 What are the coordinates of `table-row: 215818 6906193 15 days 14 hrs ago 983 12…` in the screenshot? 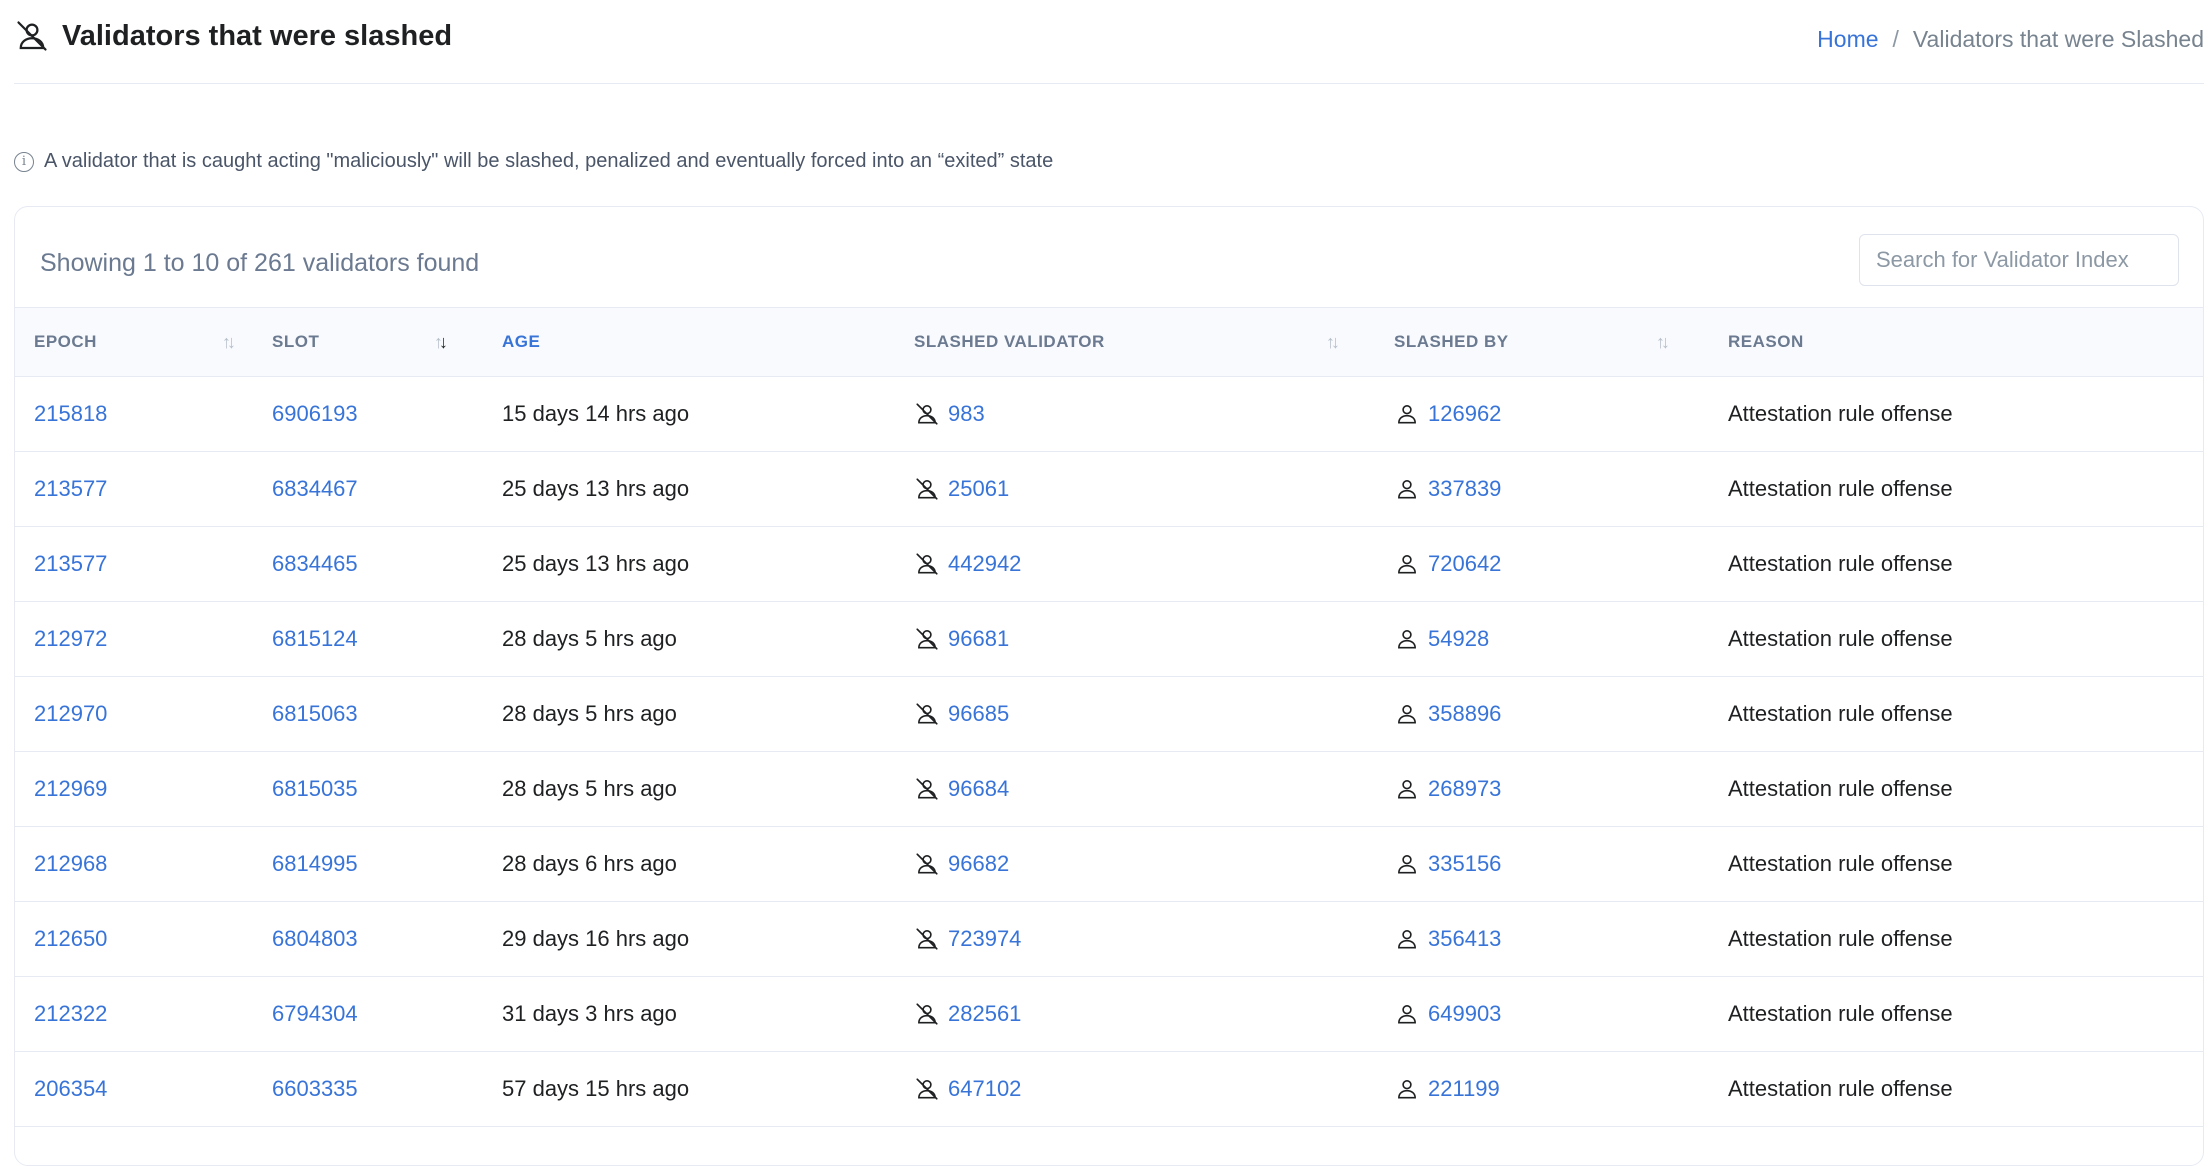 It's located at (1109, 413).